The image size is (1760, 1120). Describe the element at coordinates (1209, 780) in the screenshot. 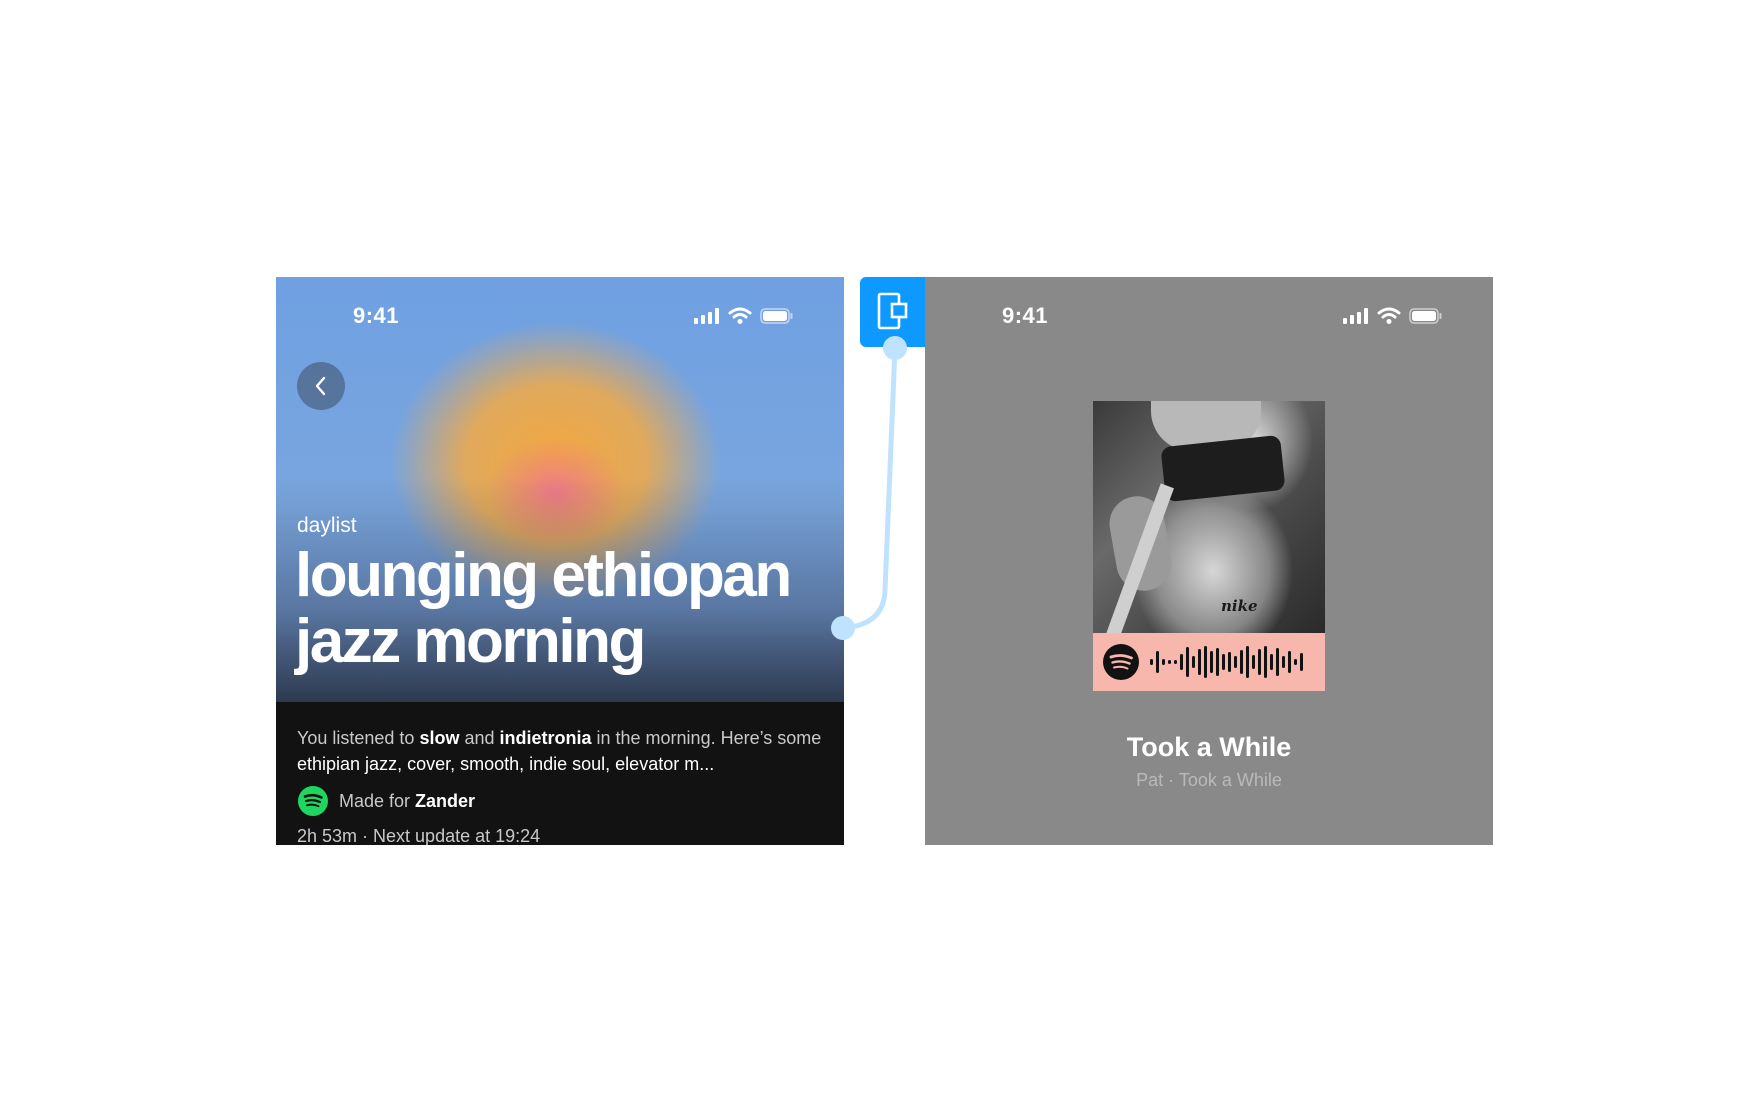

I see `track-subtitle: Pat · Took a While` at that location.